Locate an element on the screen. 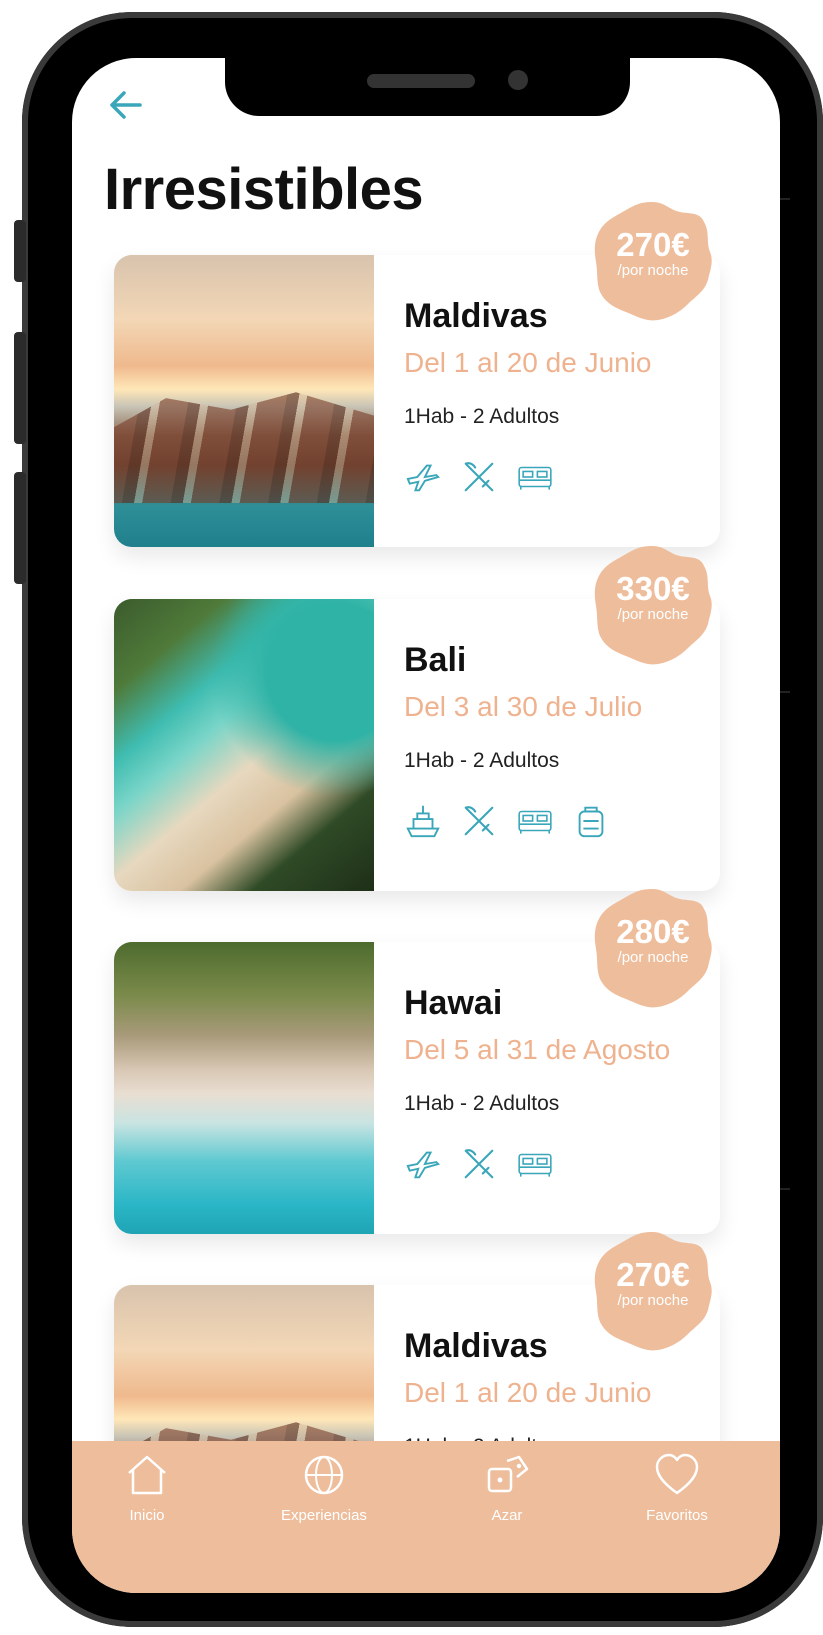  nav-item-azar: Azar is located at coordinates (507, 1487).